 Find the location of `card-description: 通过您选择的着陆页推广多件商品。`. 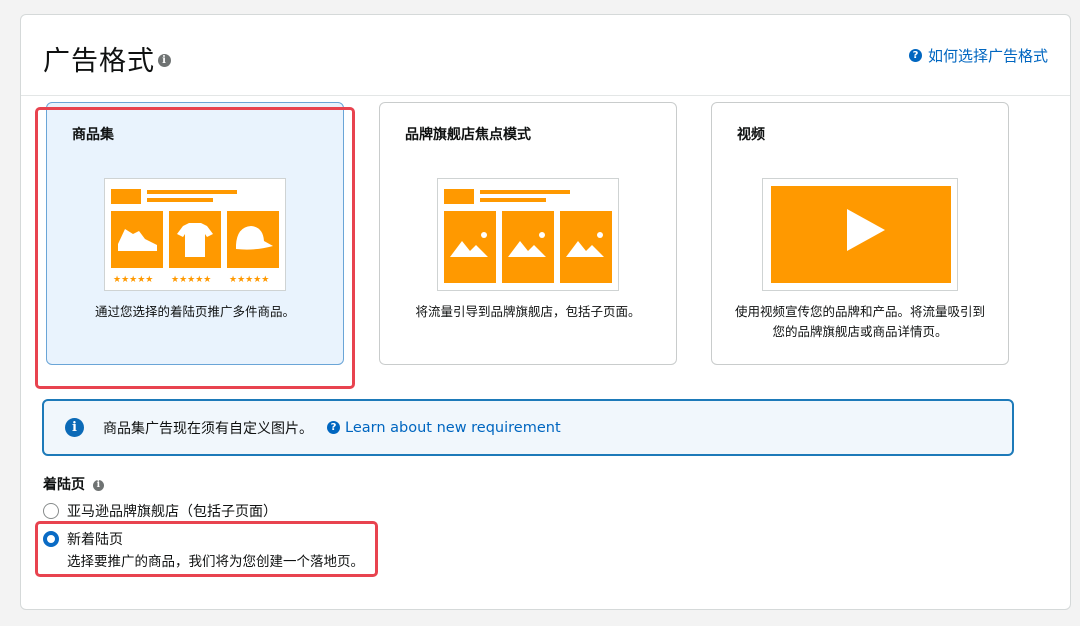

card-description: 通过您选择的着陆页推广多件商品。 is located at coordinates (194, 311).